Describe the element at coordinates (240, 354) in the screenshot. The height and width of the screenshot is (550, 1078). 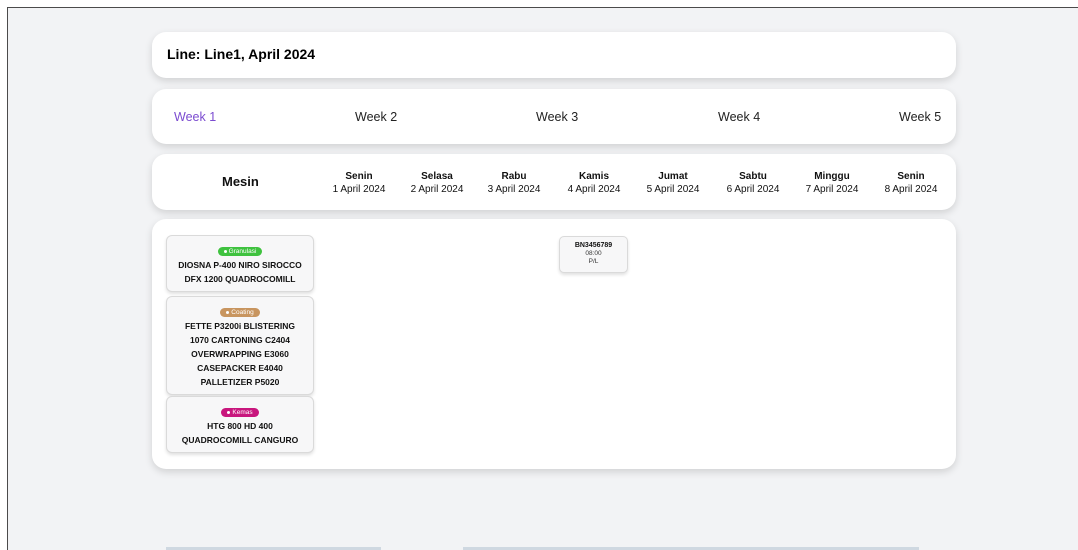
I see `machine-name: OVERWRAPPING E3060` at that location.